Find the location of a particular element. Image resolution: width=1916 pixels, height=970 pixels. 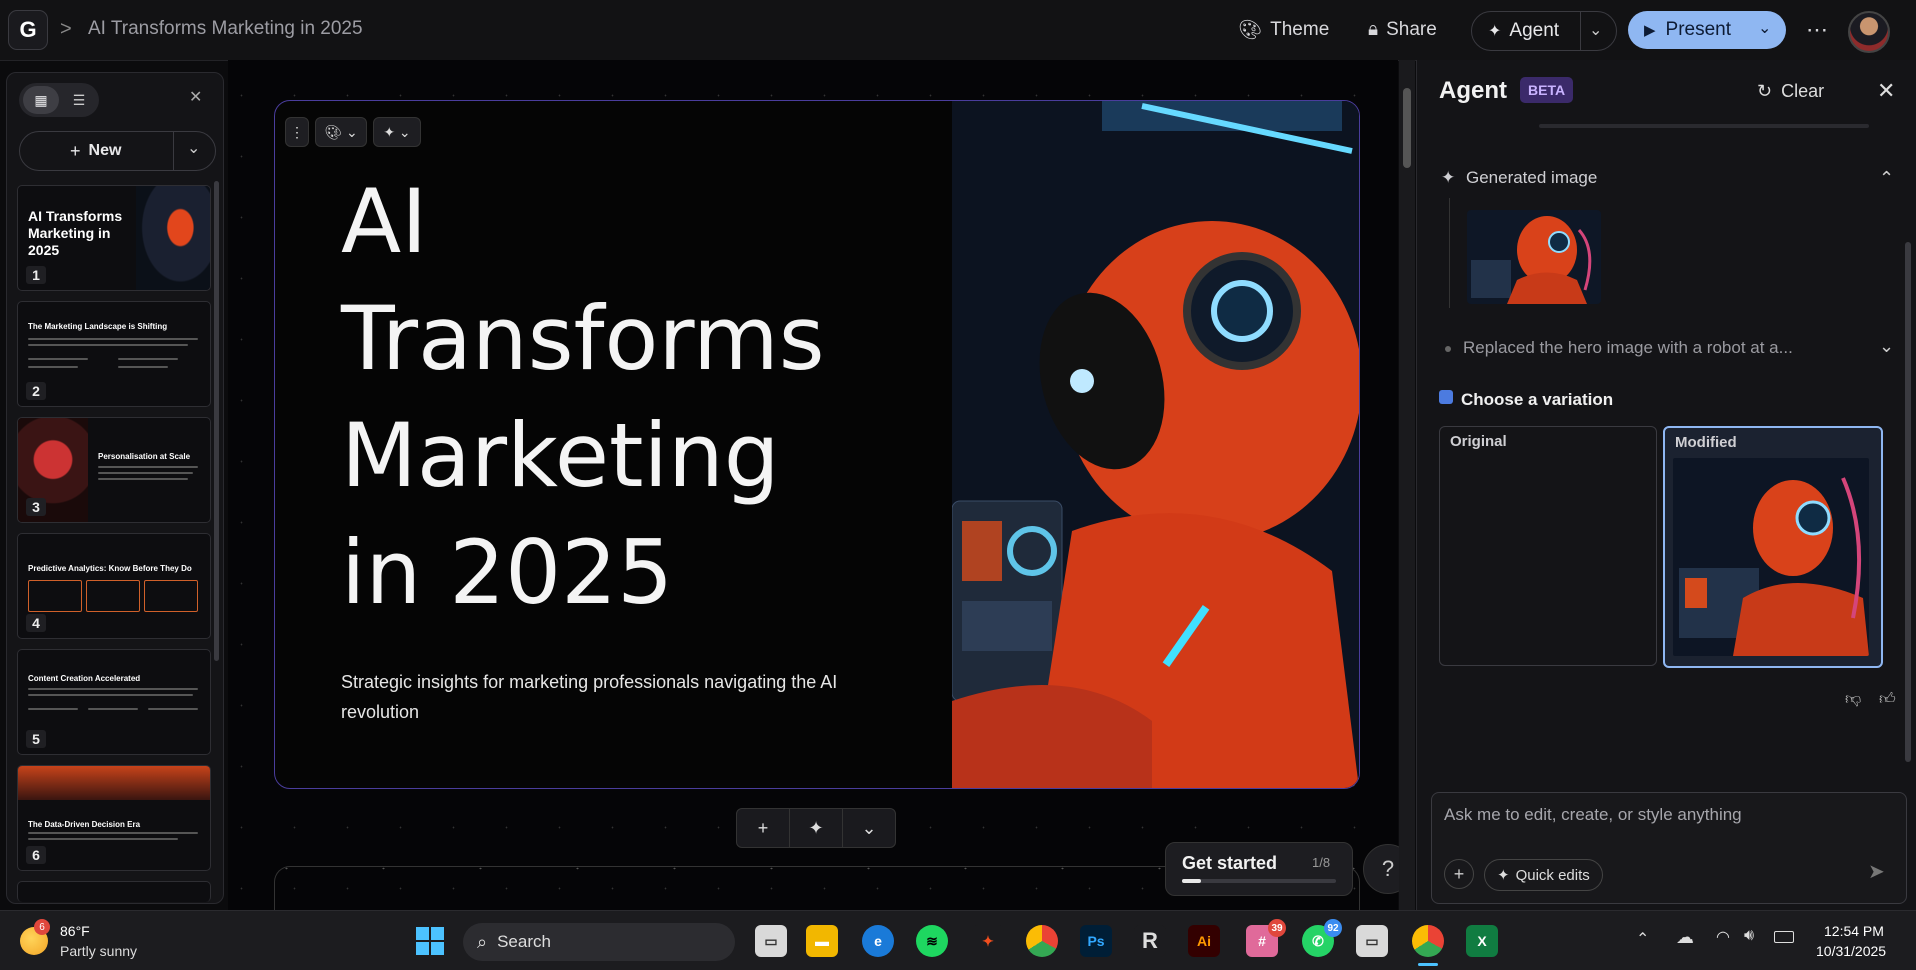

clock-date: 10/31/2025 is located at coordinates (1851, 951).